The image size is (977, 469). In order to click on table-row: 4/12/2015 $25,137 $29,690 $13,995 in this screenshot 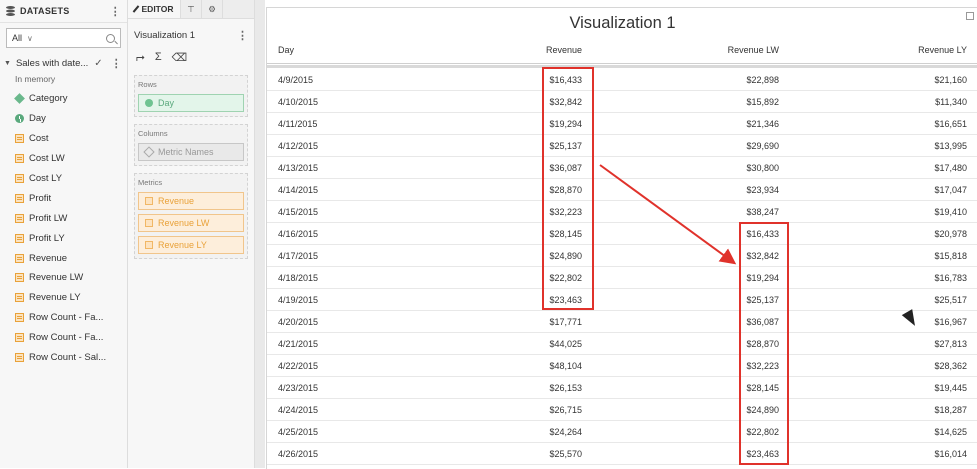, I will do `click(622, 146)`.